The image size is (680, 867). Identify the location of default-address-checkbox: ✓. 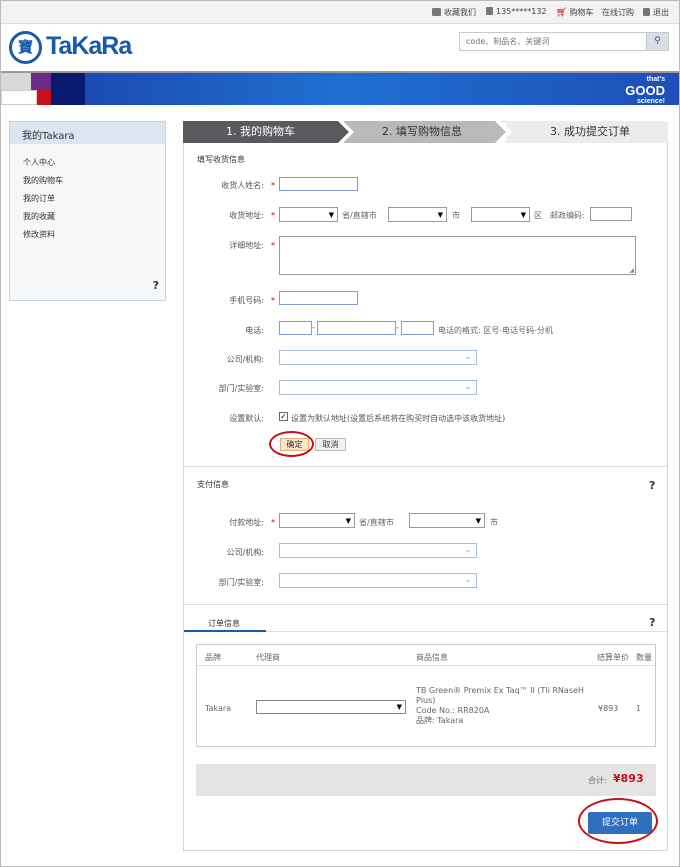
(283, 416).